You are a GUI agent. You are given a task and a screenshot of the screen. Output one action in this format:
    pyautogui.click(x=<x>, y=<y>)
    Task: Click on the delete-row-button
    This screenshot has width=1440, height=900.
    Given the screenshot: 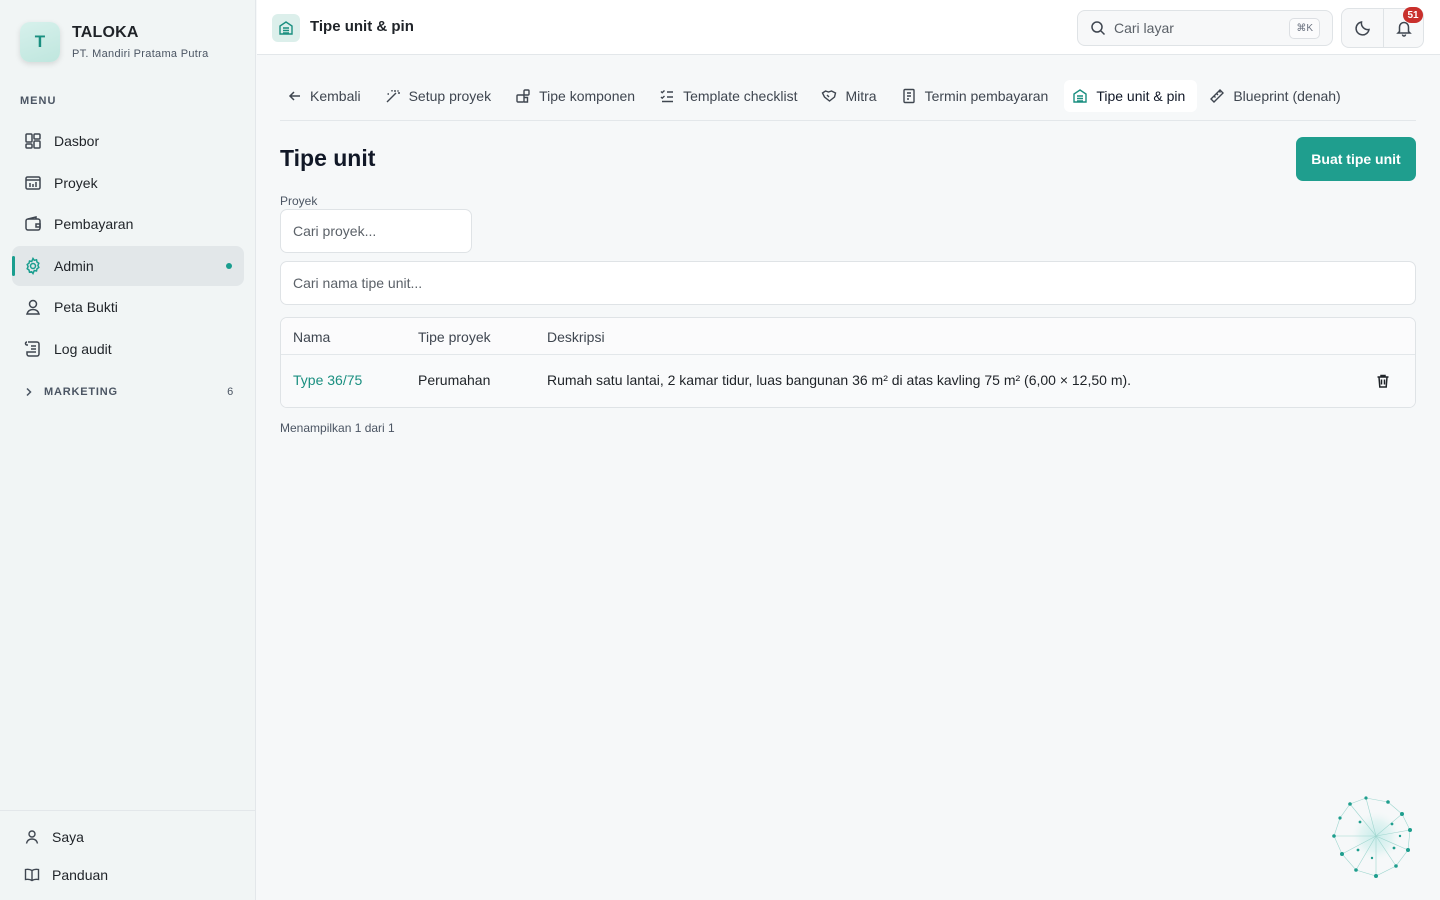 What is the action you would take?
    pyautogui.click(x=1383, y=381)
    